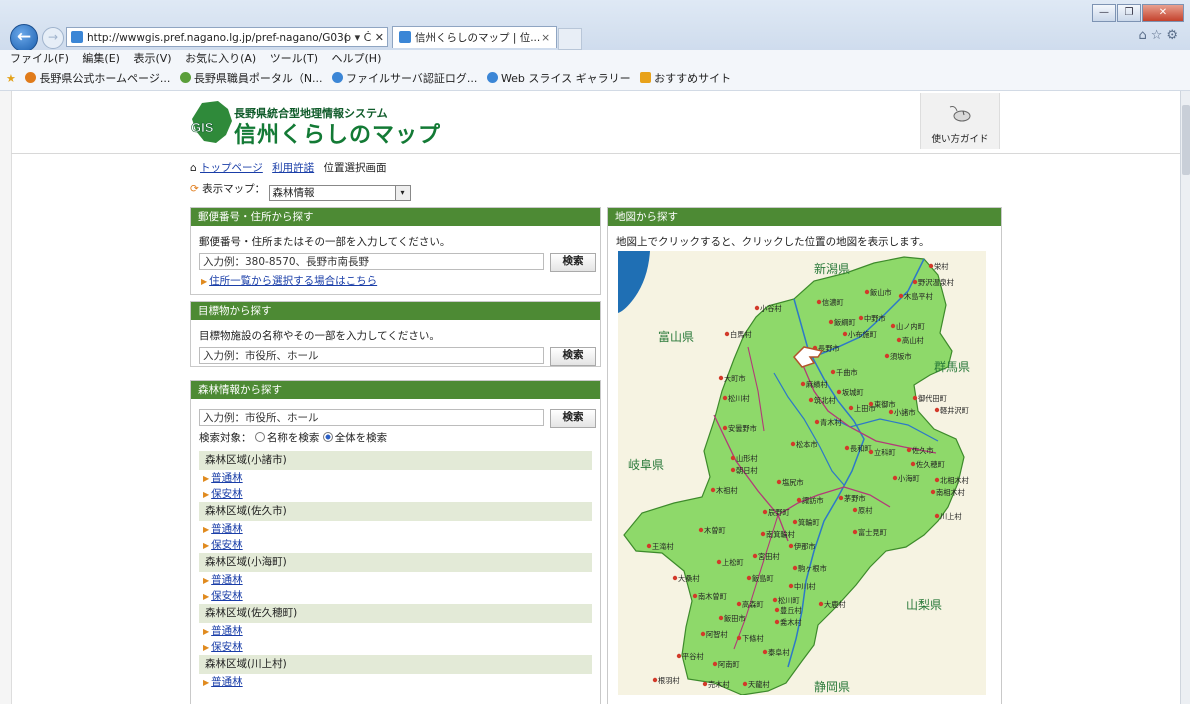 This screenshot has width=1190, height=704. Describe the element at coordinates (739, 398) in the screenshot. I see `city-label: 松川村` at that location.